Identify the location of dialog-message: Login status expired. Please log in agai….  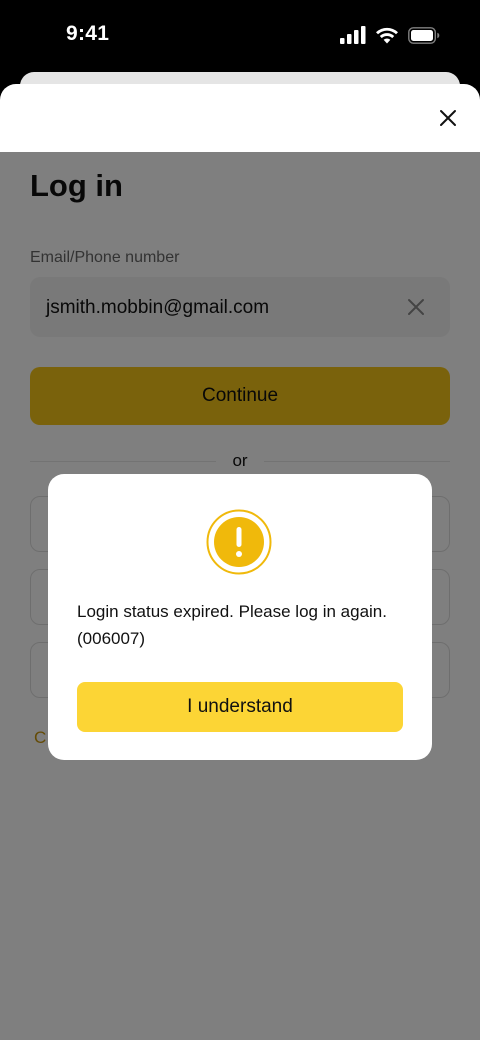
(232, 625).